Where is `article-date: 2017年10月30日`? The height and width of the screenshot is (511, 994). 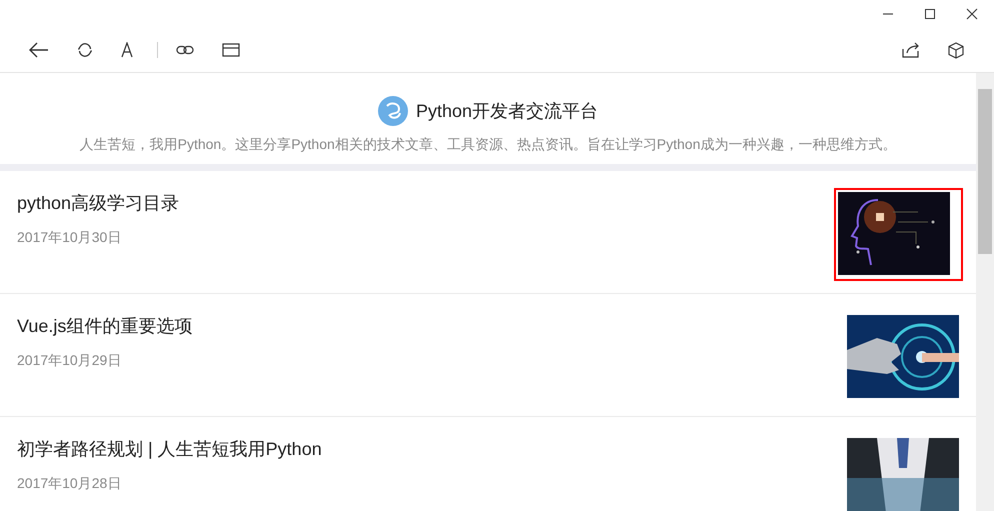 article-date: 2017年10月30日 is located at coordinates (69, 238).